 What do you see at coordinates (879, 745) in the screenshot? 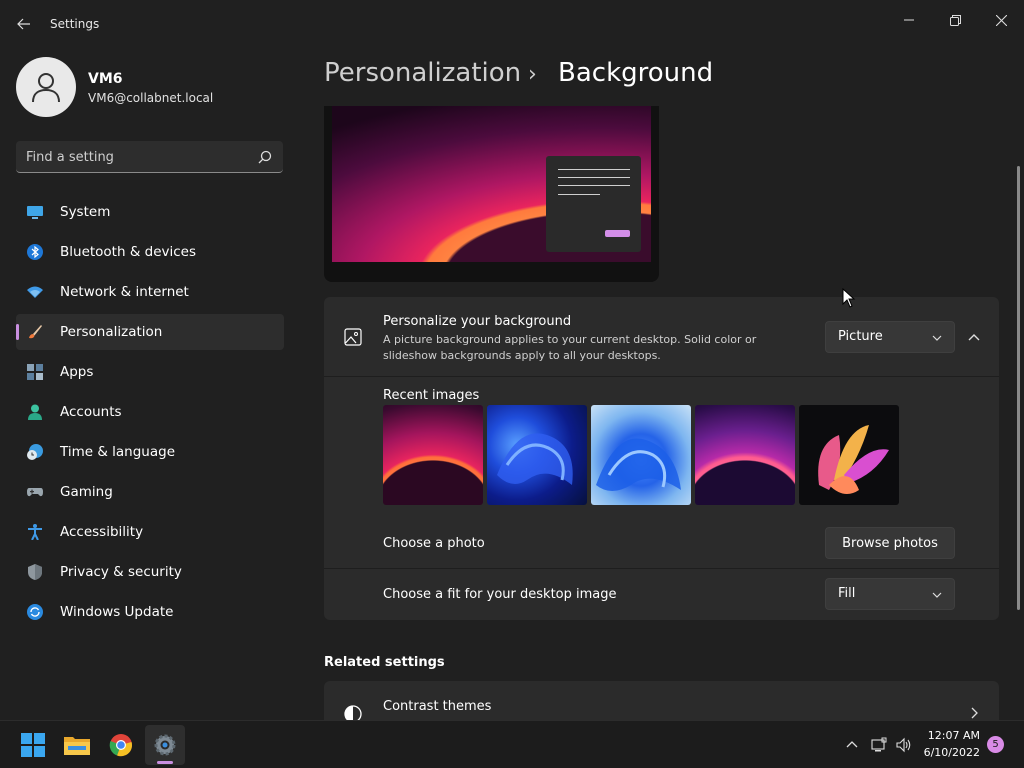
I see `network-icon` at bounding box center [879, 745].